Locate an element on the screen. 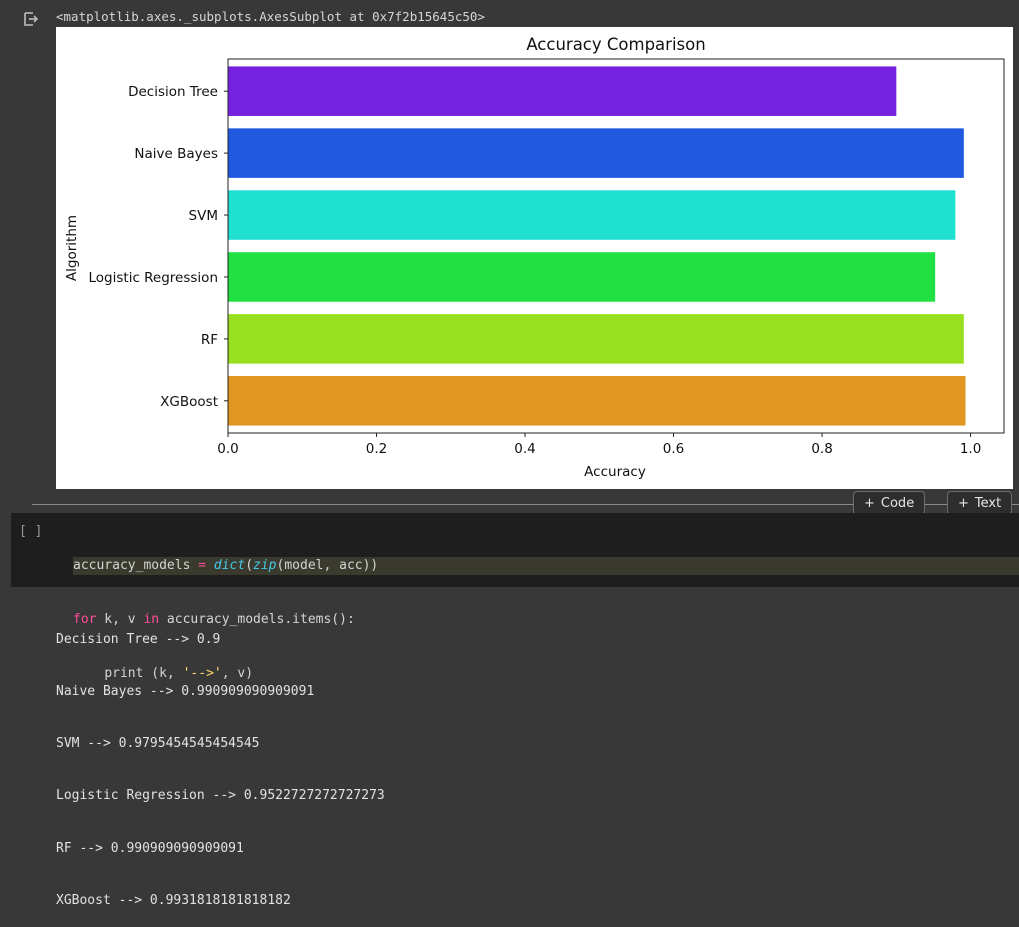 The image size is (1019, 927). y-tick-label: SVM is located at coordinates (203, 216).